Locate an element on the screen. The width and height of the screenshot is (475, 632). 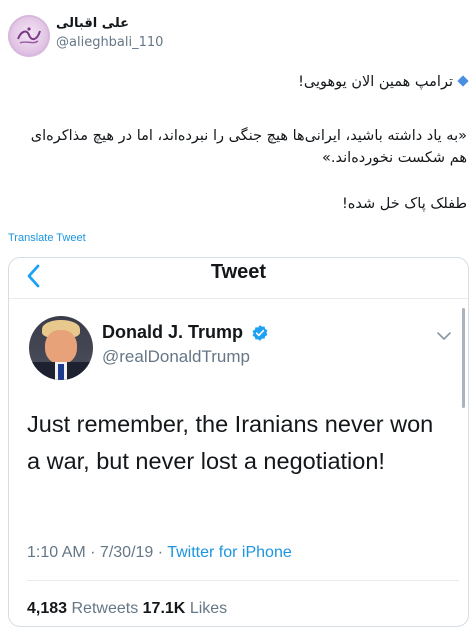
calligraphy-logo-icon is located at coordinates (29, 35).